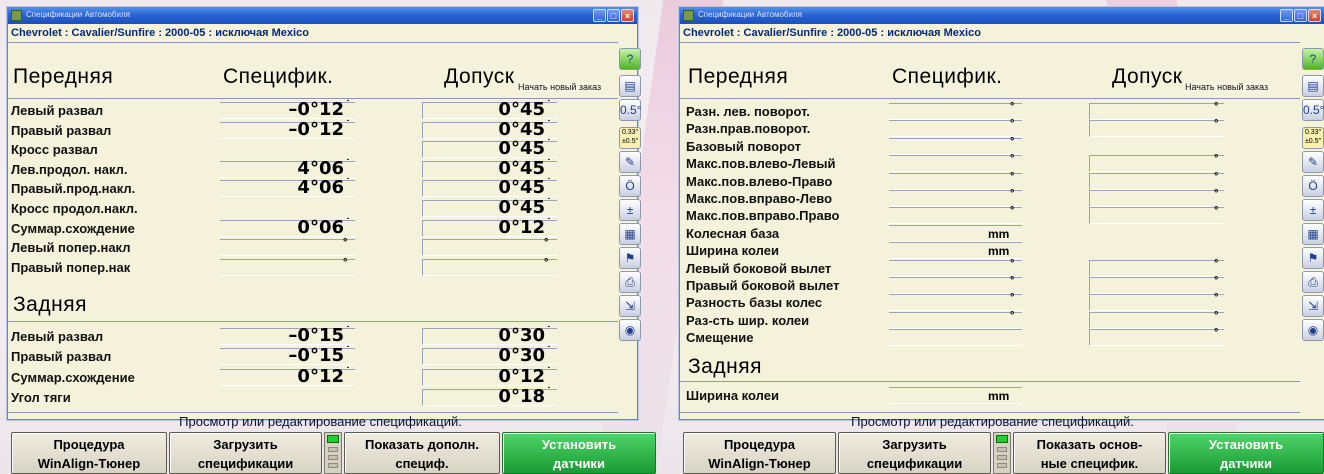 This screenshot has width=1324, height=474. What do you see at coordinates (763, 285) in the screenshot?
I see `spec-row-label: Правый боковой вылет` at bounding box center [763, 285].